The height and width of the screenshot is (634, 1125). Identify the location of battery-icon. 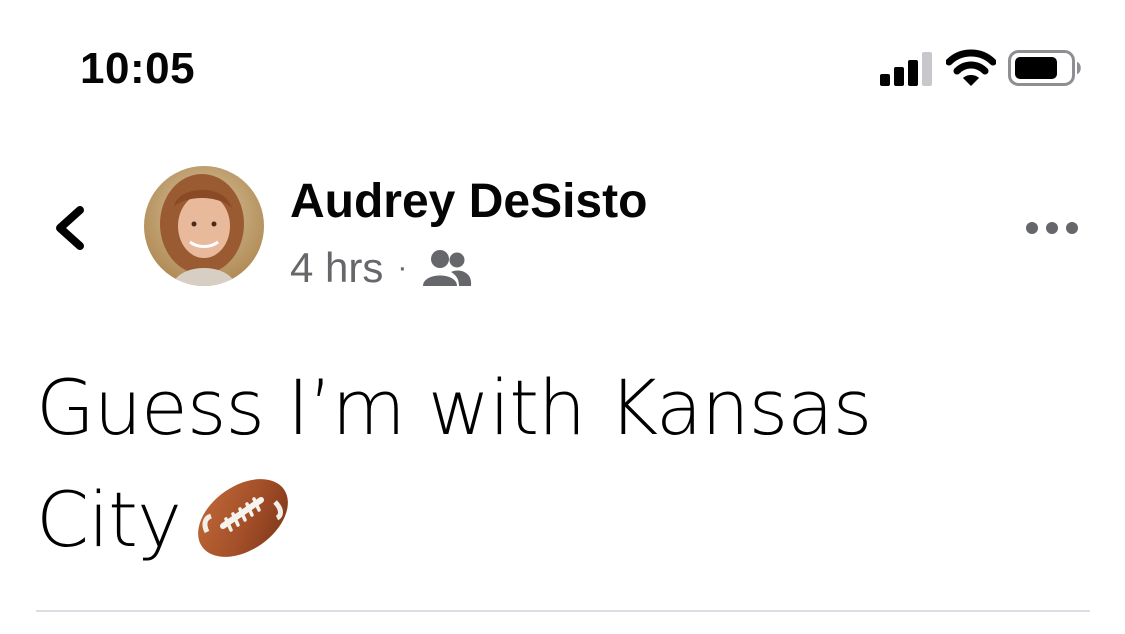
(1044, 68).